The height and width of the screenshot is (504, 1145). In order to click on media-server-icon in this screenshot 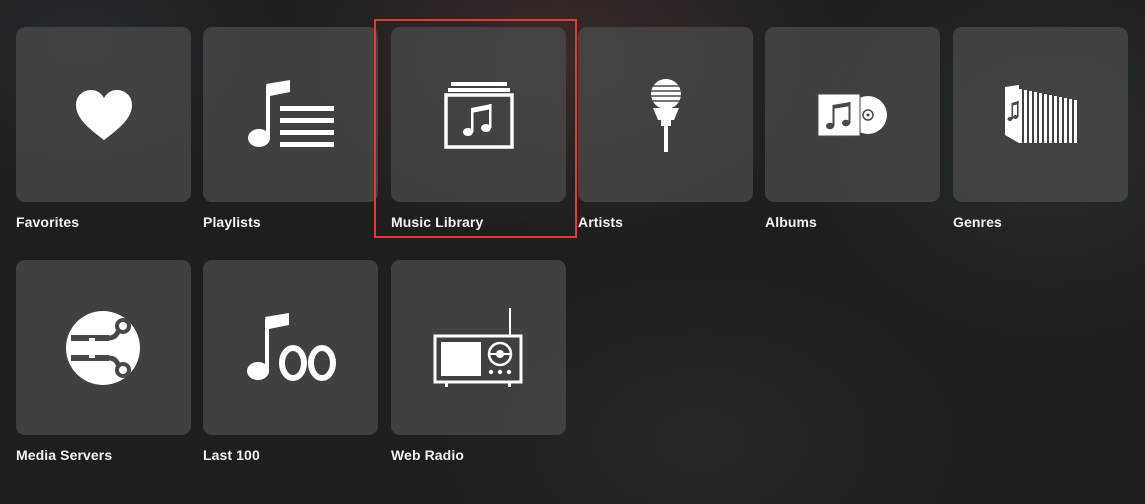, I will do `click(102, 347)`.